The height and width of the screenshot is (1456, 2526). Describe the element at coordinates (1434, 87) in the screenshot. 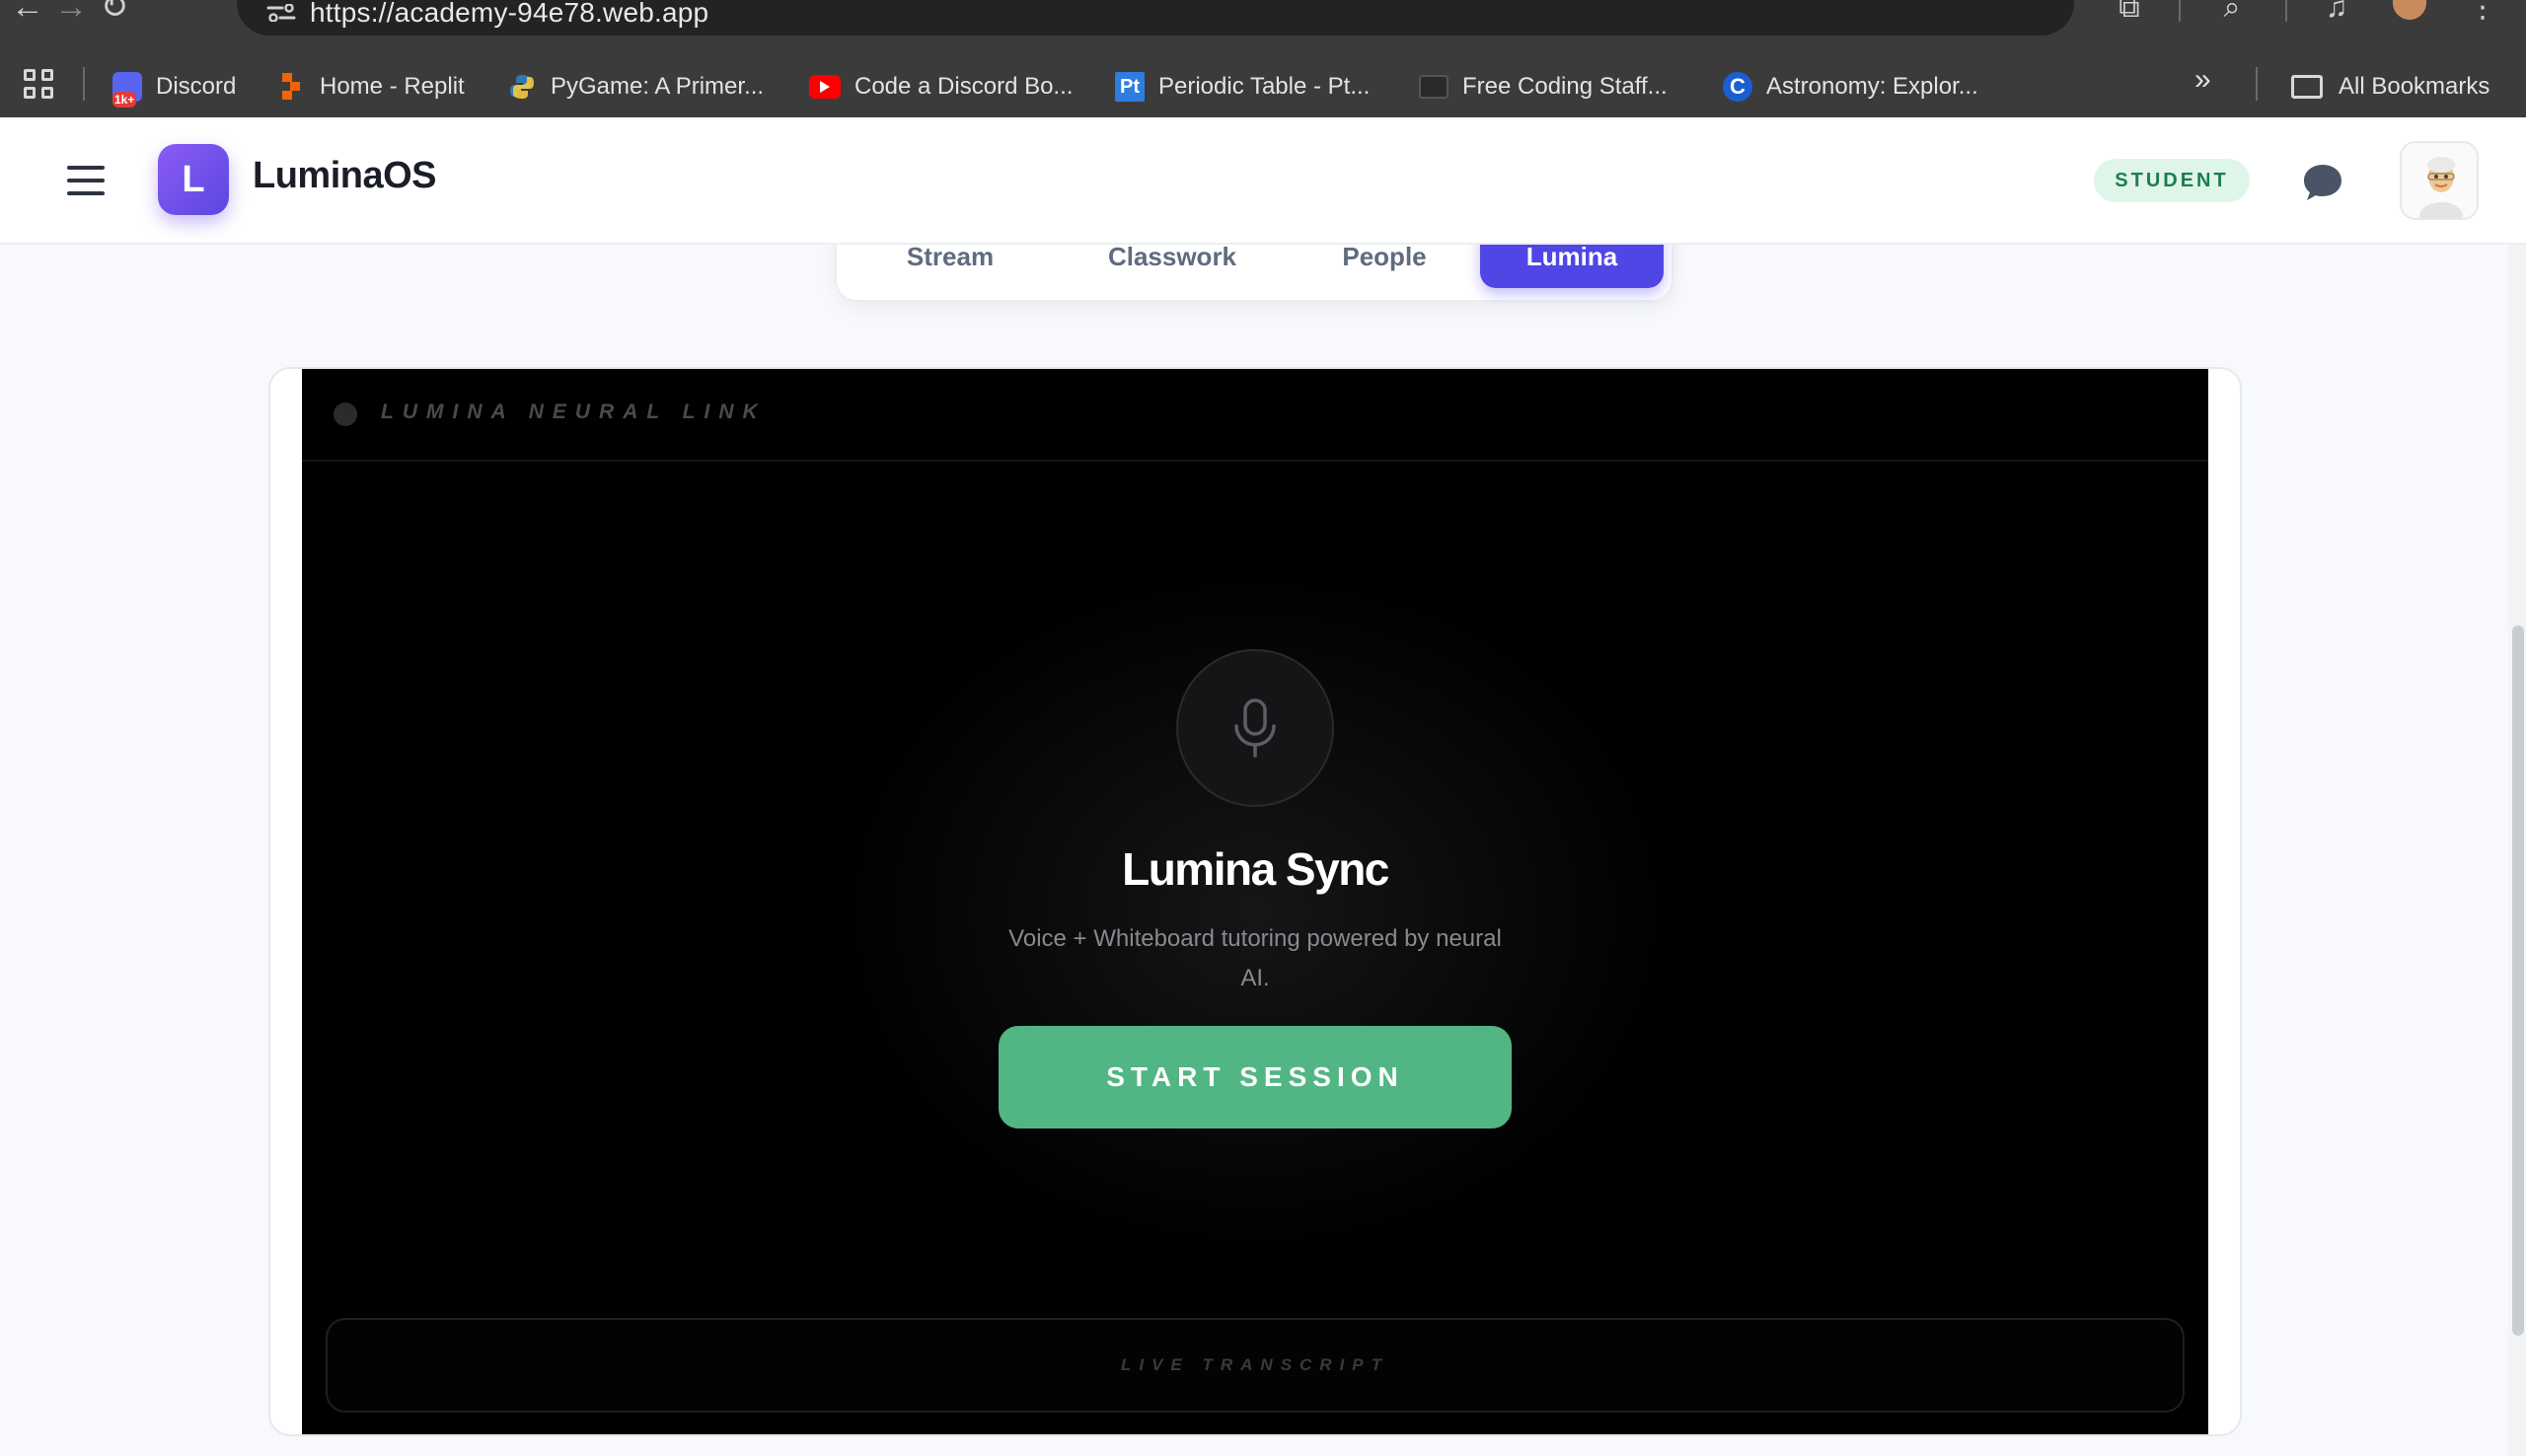

I see `monitor-icon` at that location.